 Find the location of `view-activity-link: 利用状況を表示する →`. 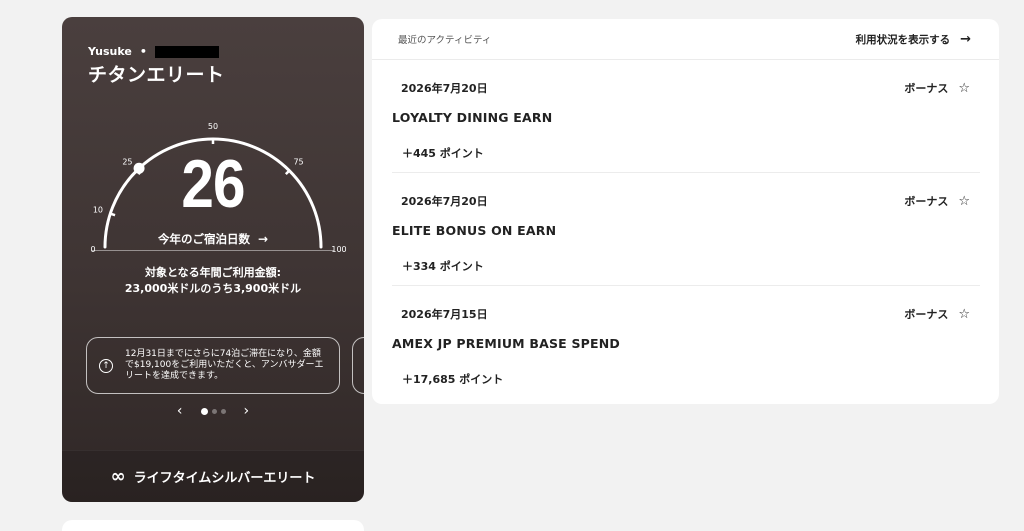

view-activity-link: 利用状況を表示する → is located at coordinates (913, 39).